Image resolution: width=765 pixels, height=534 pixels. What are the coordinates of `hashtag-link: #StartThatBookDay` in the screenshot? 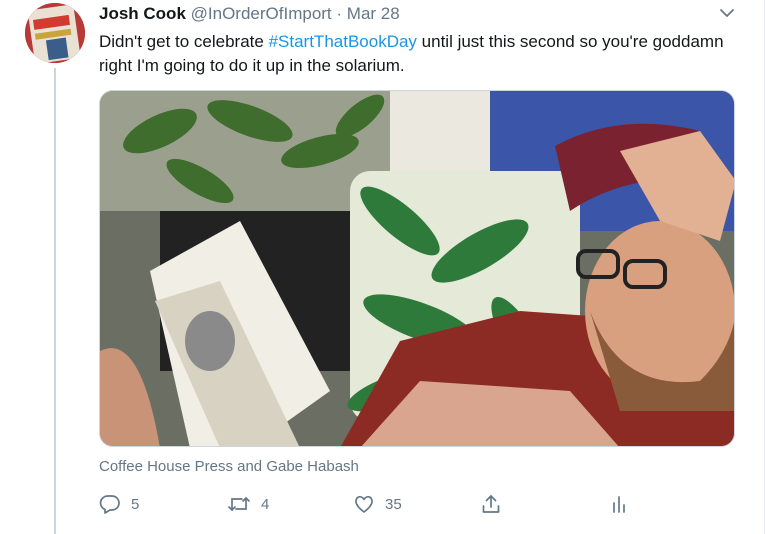 It's located at (343, 41).